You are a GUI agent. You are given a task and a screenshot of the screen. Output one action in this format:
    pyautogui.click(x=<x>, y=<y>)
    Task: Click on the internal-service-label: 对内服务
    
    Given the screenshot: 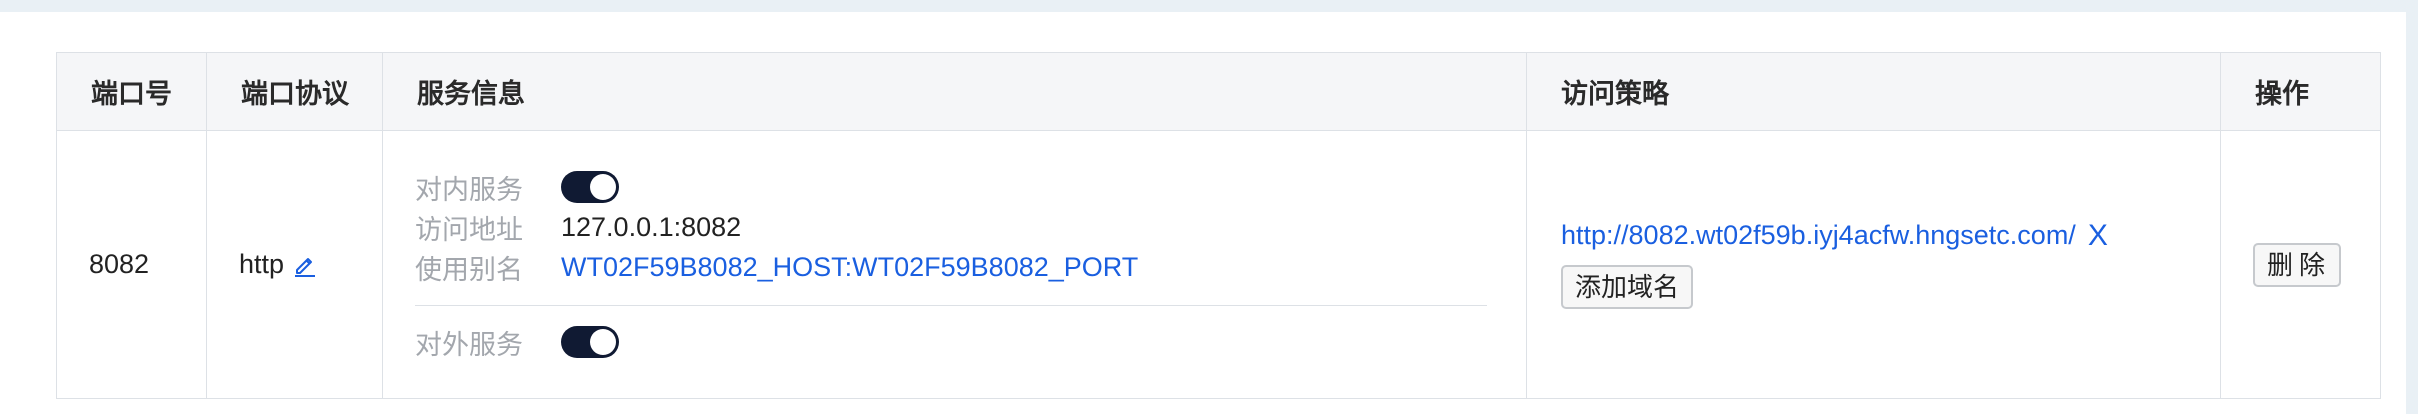 What is the action you would take?
    pyautogui.click(x=469, y=189)
    